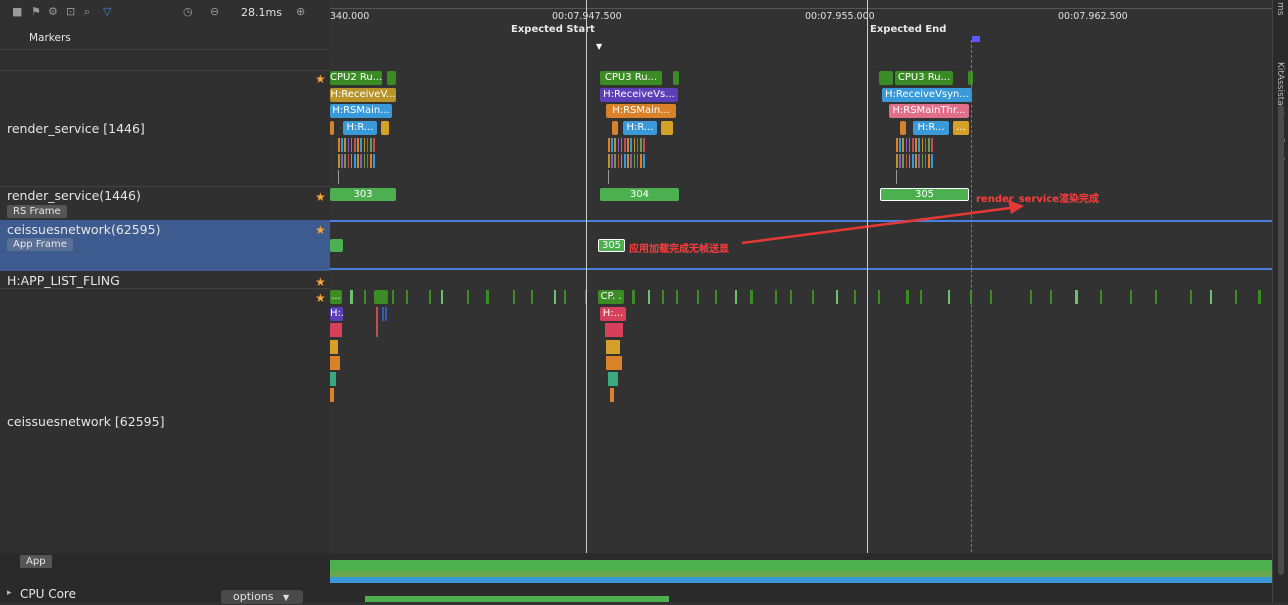  I want to click on gear-icon: ⚙, so click(53, 11).